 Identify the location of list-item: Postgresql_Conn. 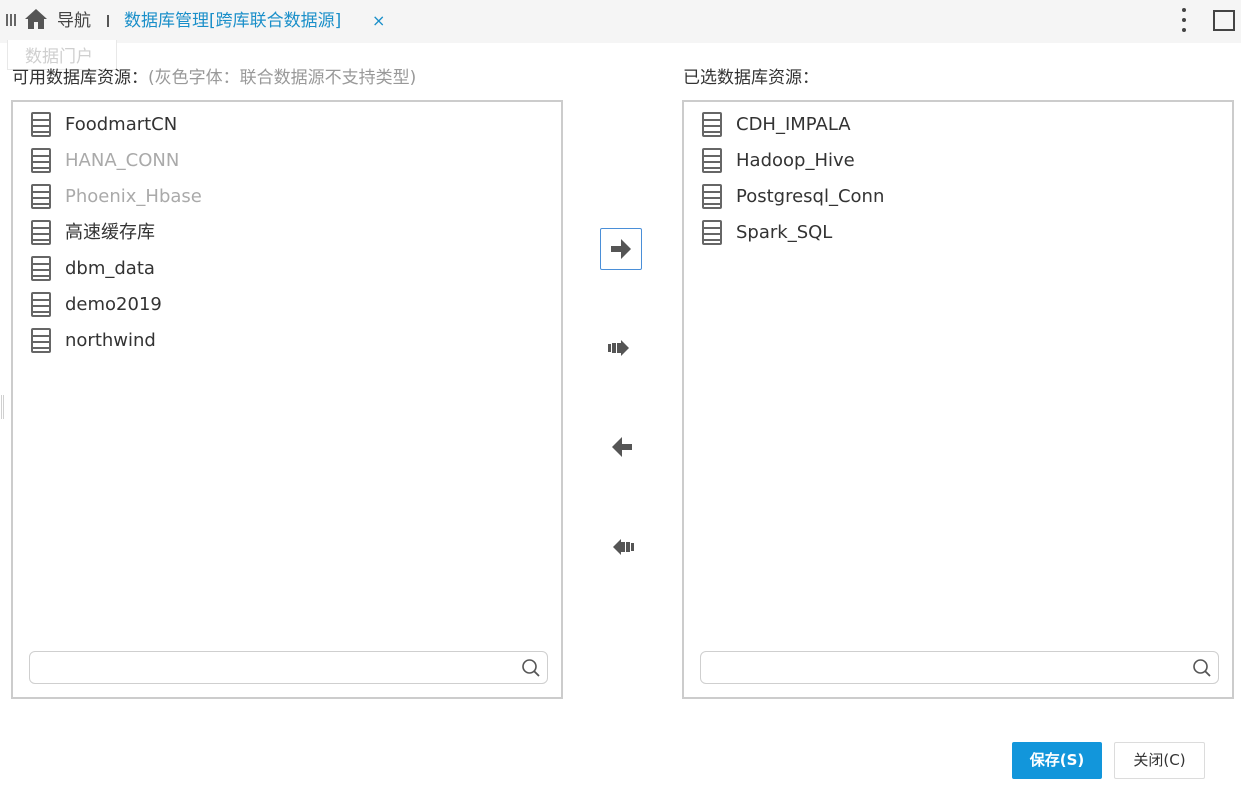
(958, 197).